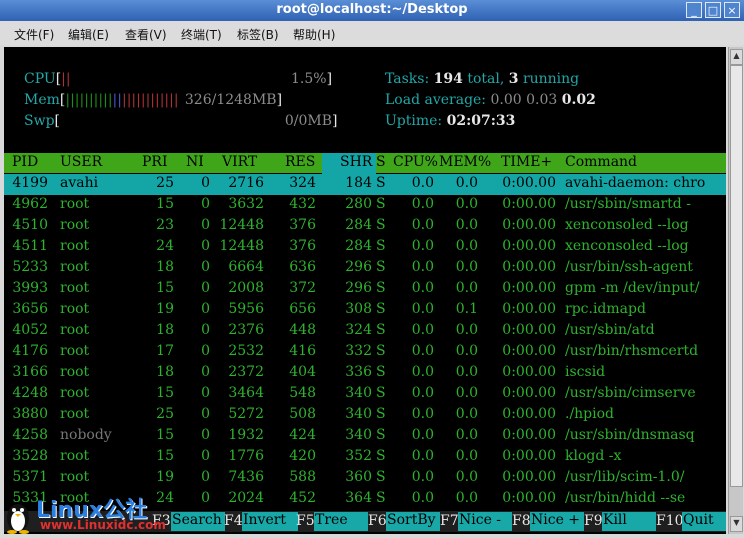 The height and width of the screenshot is (538, 744). I want to click on f7-nice-minus-button: Nice -, so click(485, 521).